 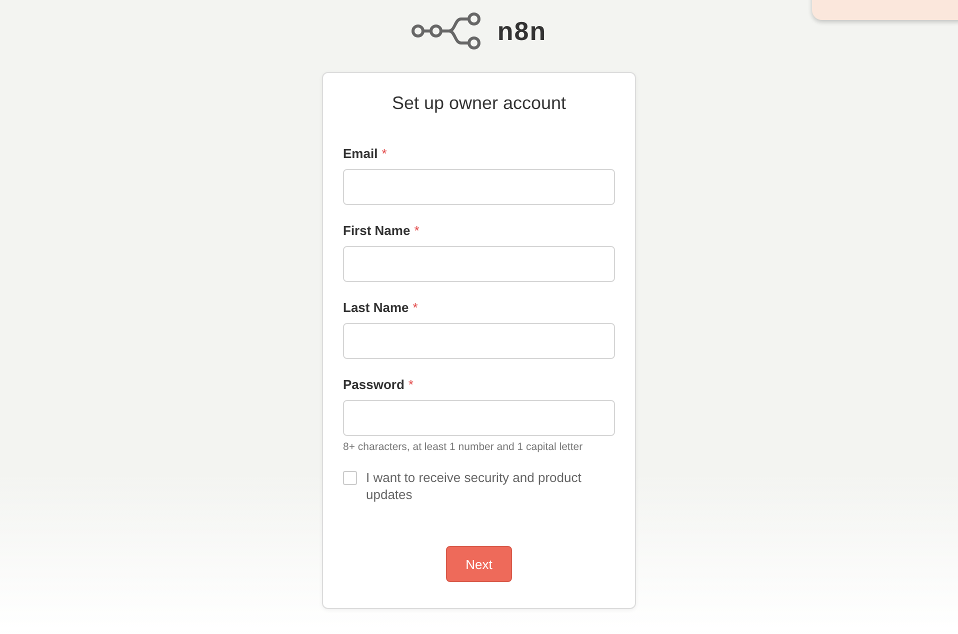 I want to click on checkbox, so click(x=350, y=478).